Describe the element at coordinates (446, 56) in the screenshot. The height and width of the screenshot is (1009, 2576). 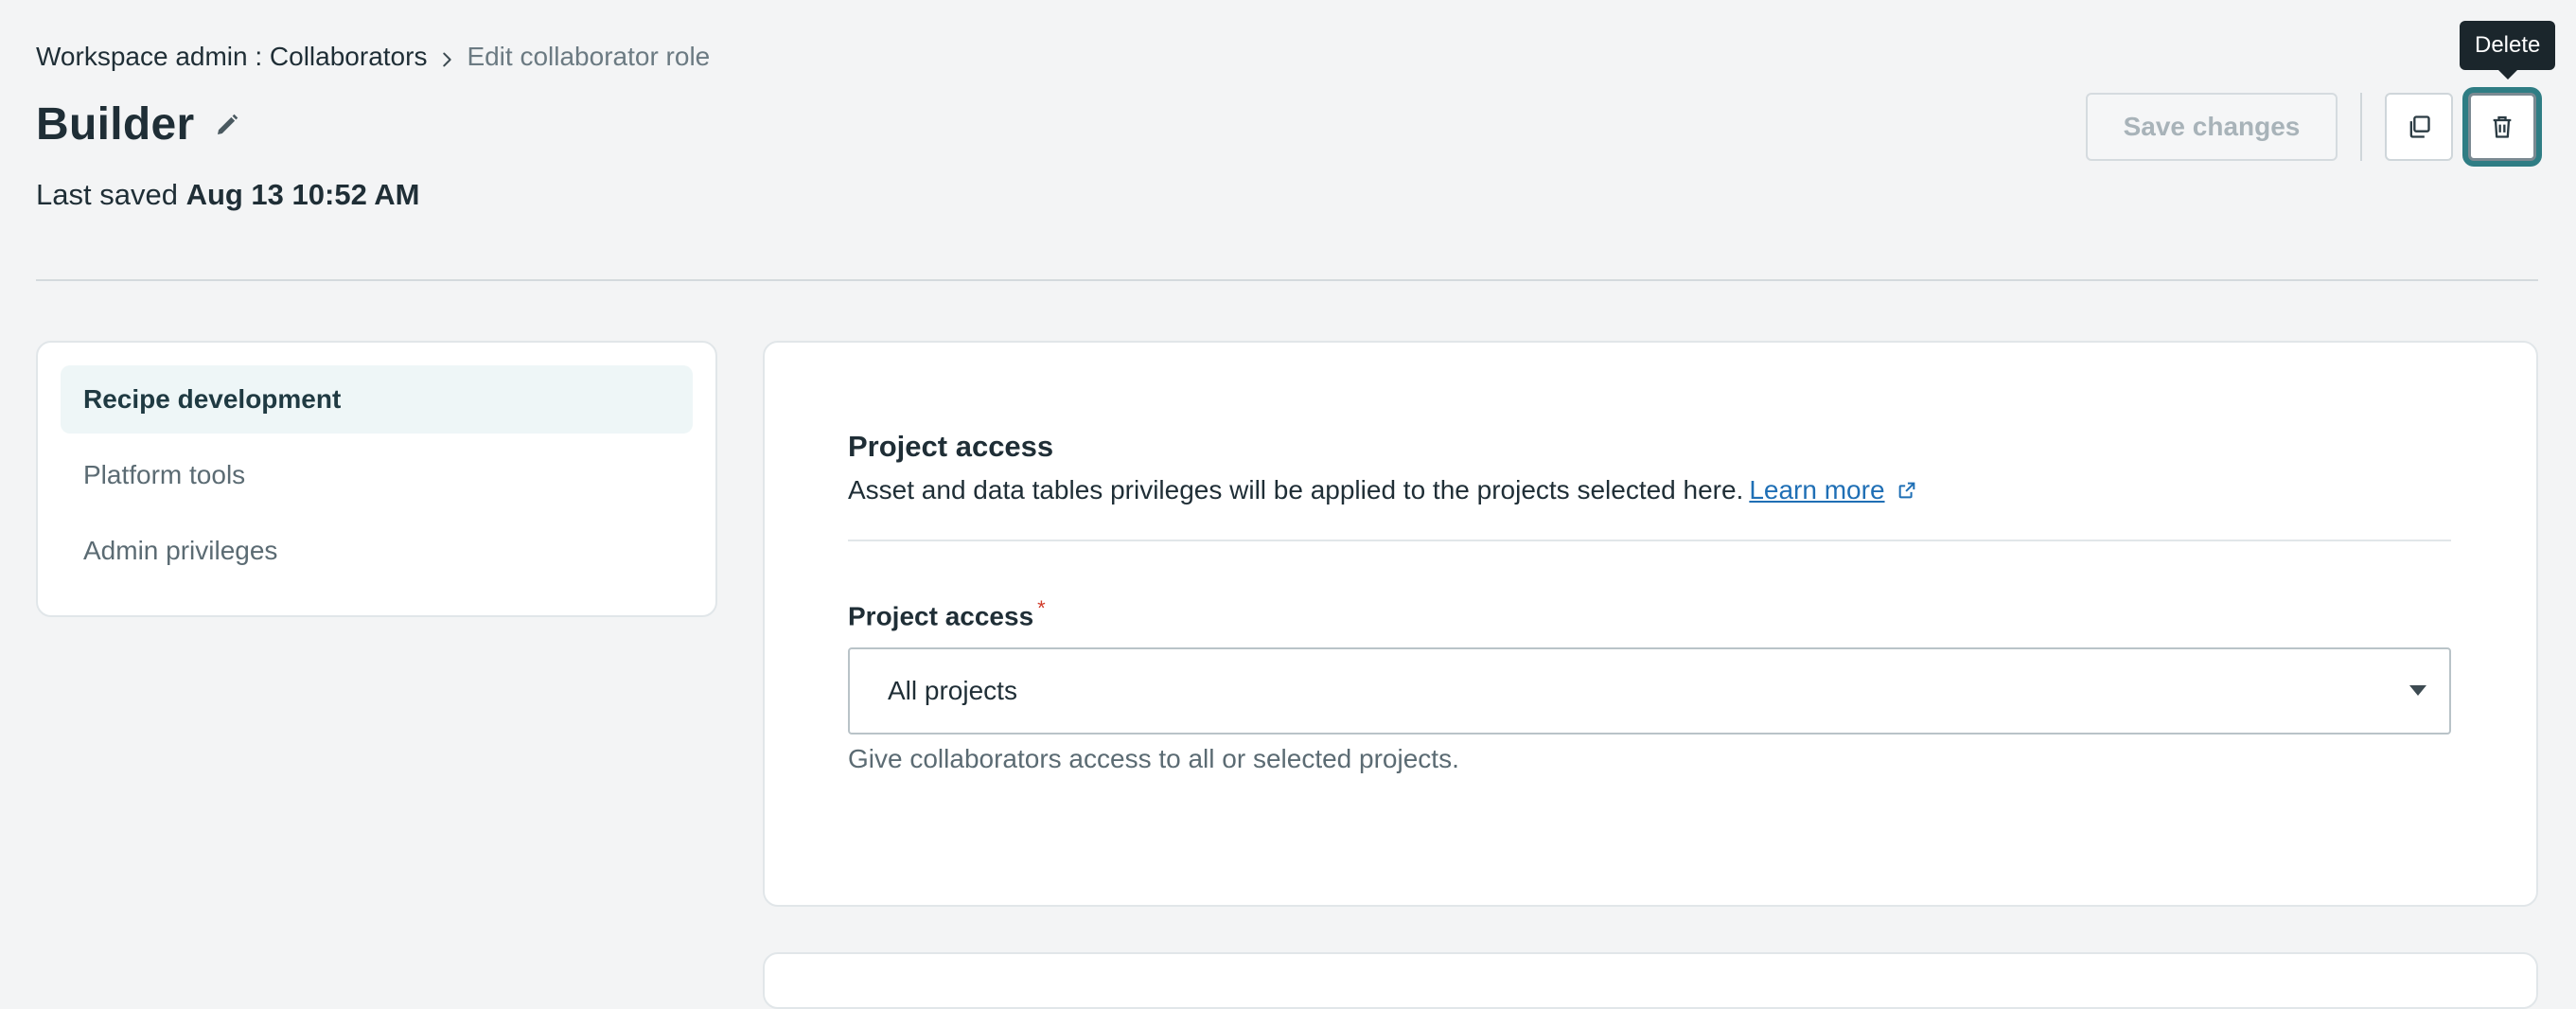
I see `chevron-right-icon` at that location.